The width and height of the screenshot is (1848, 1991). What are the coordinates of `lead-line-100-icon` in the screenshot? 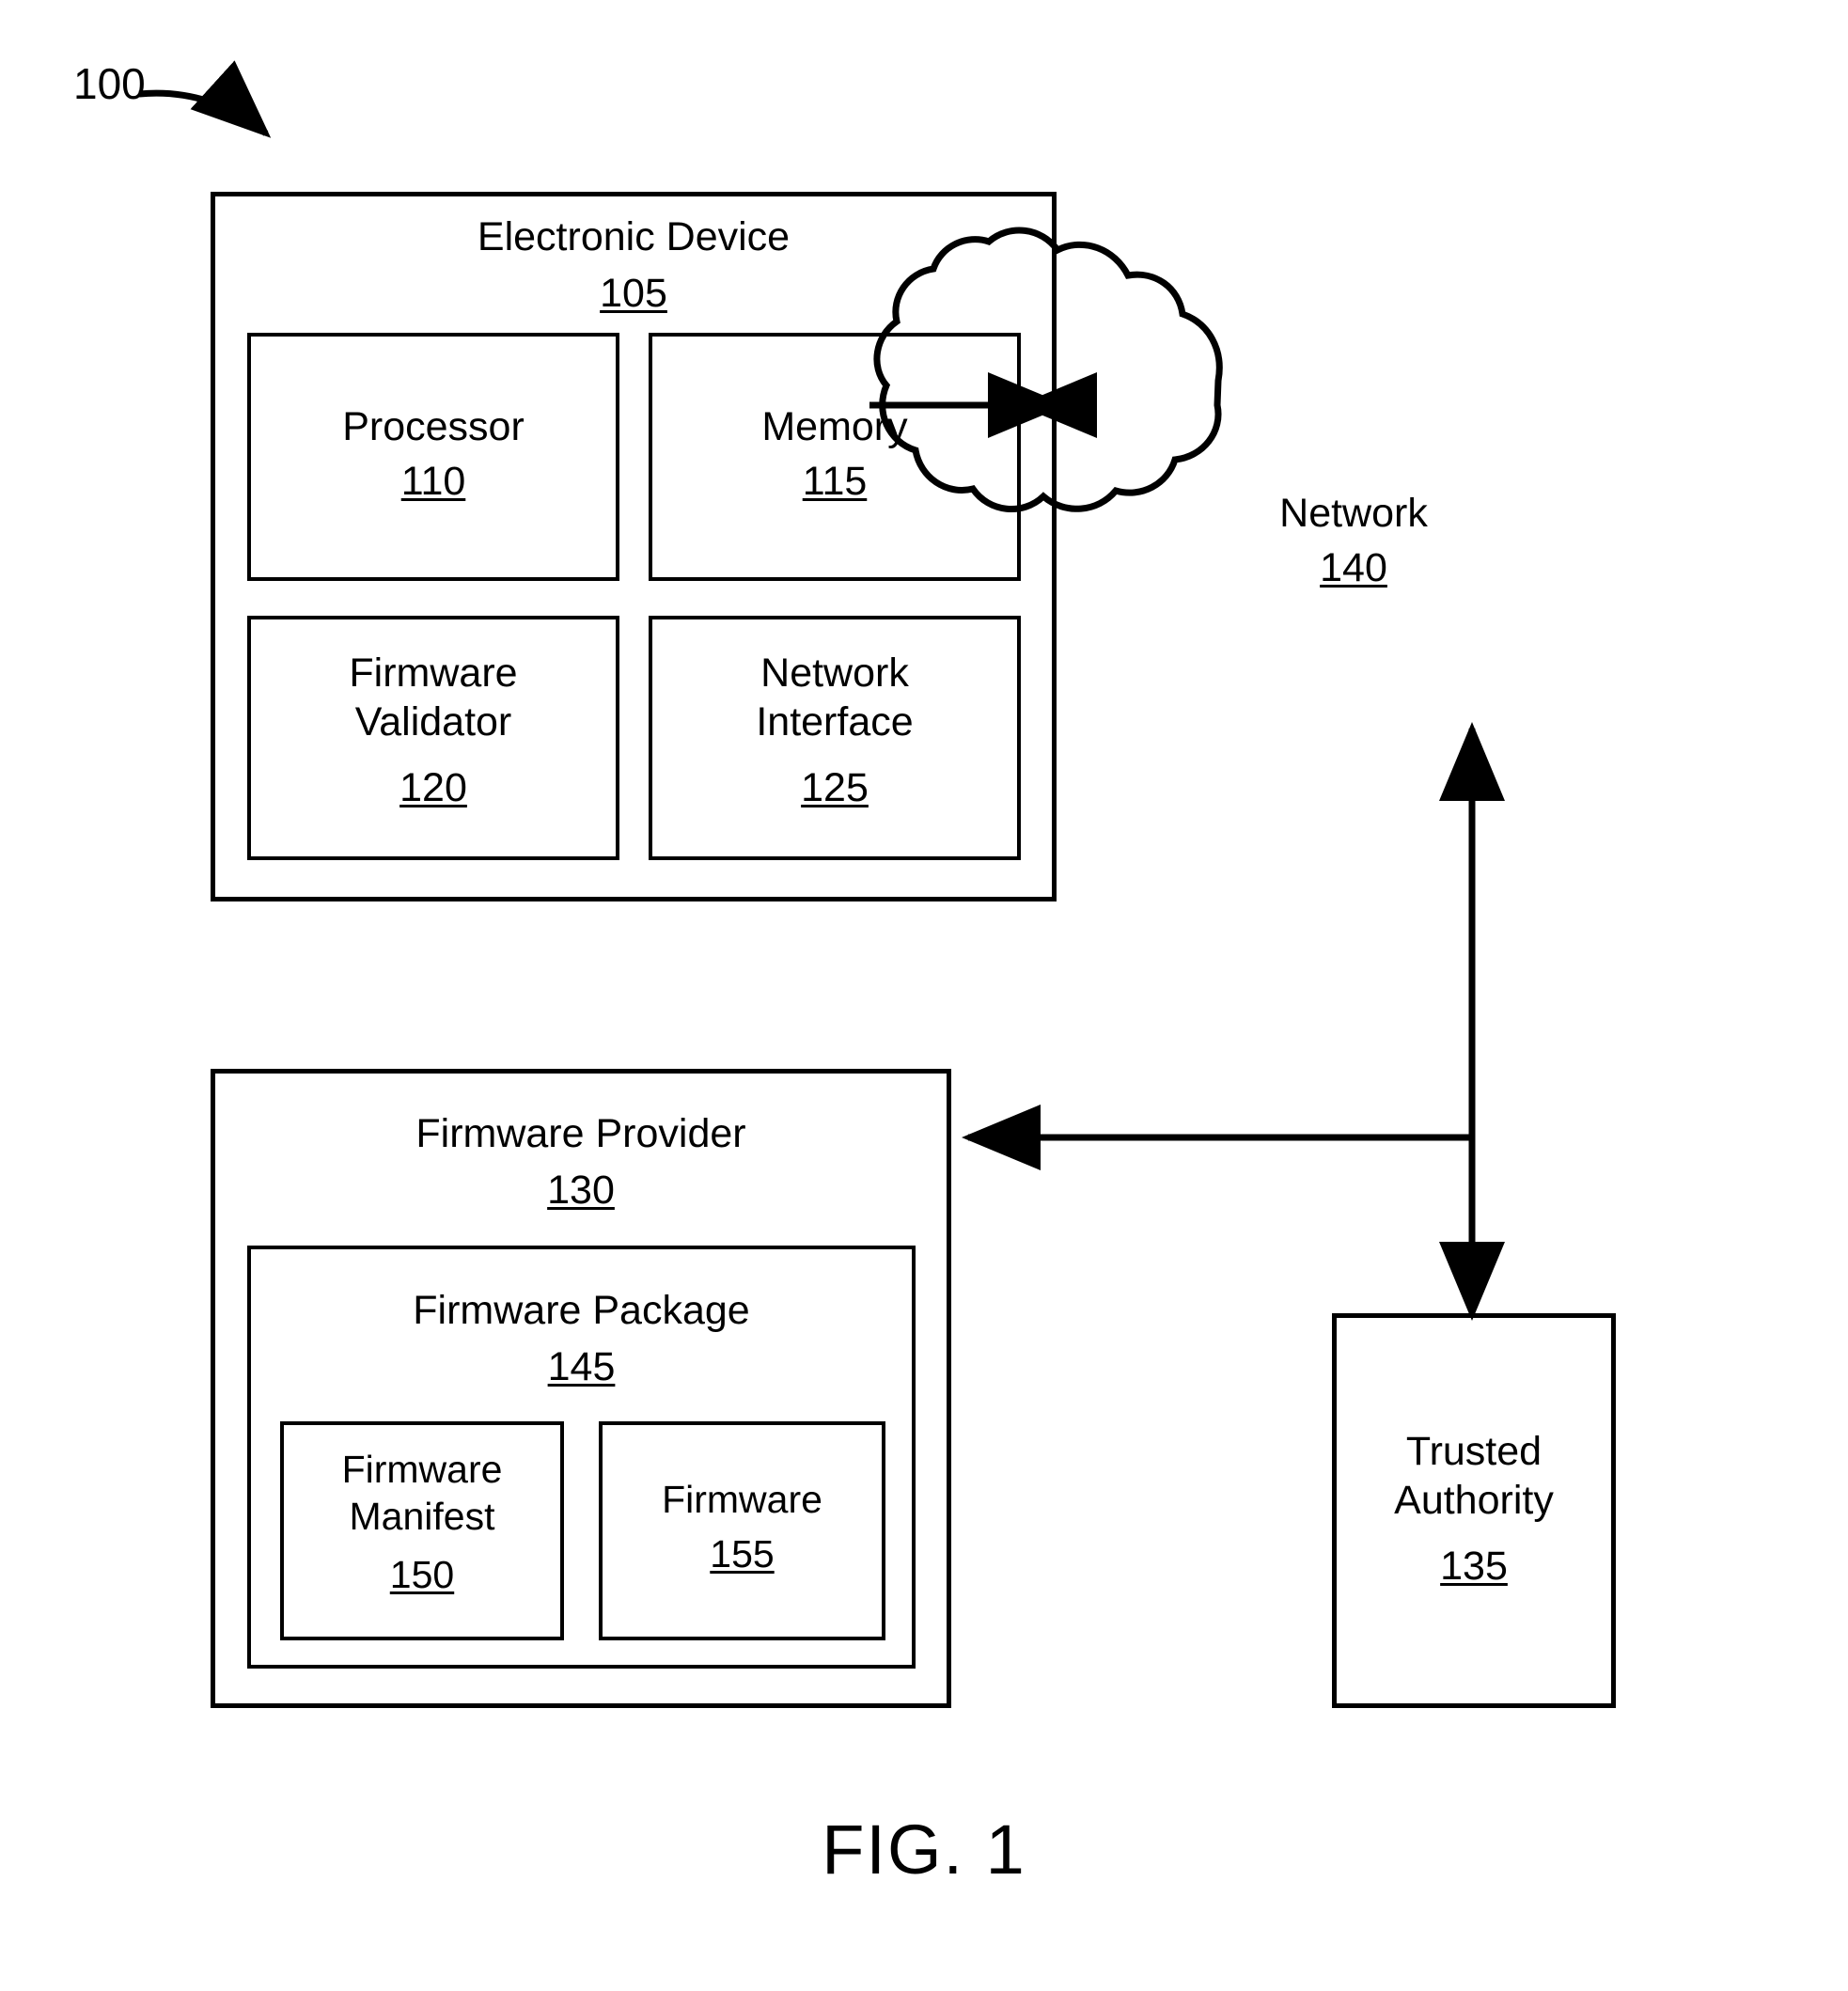 It's located at (205, 99).